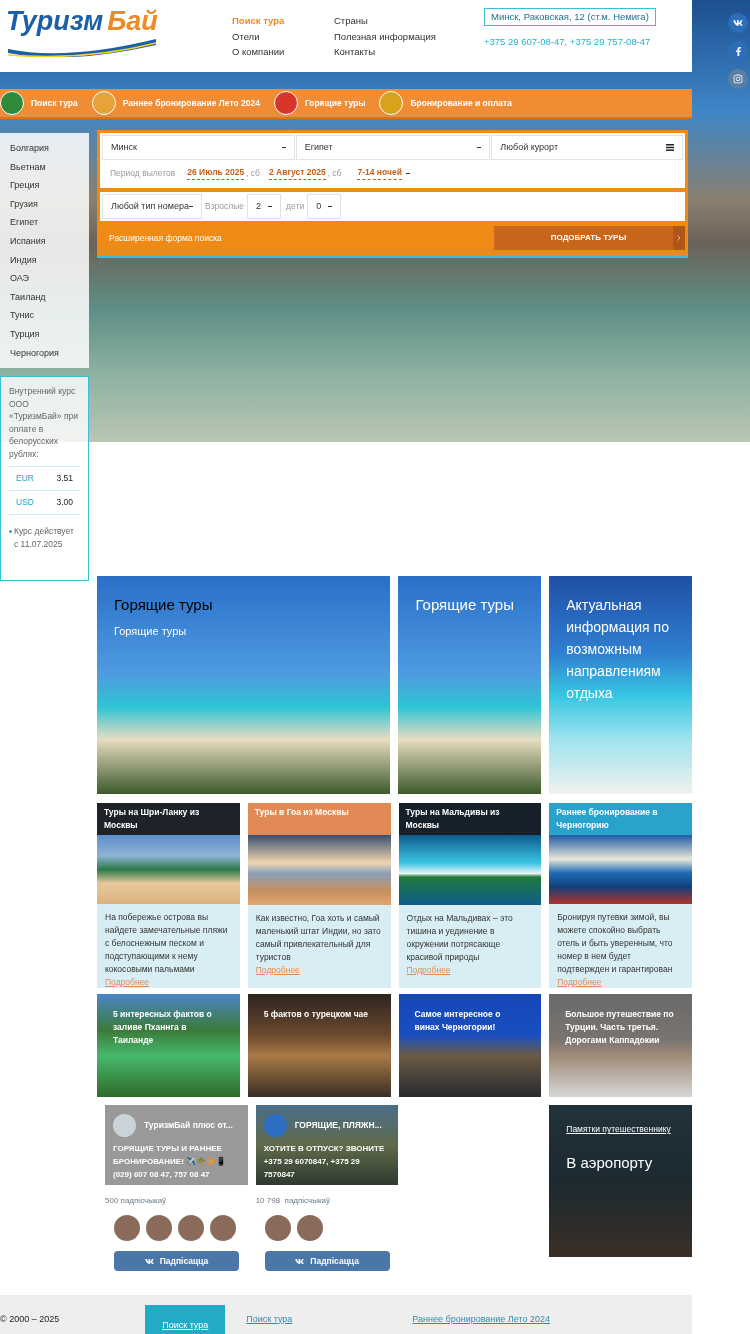  What do you see at coordinates (389, 21) in the screenshot?
I see `nav-link: Страны` at bounding box center [389, 21].